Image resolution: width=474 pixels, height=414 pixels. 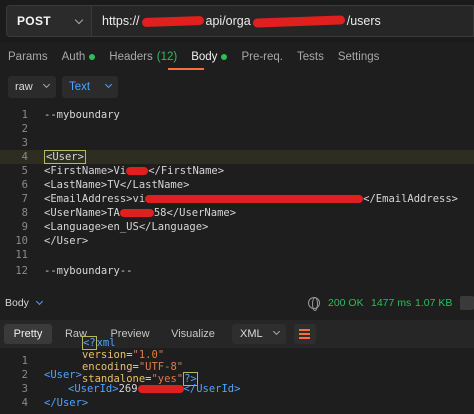 I want to click on line-number: 5, so click(x=24, y=171).